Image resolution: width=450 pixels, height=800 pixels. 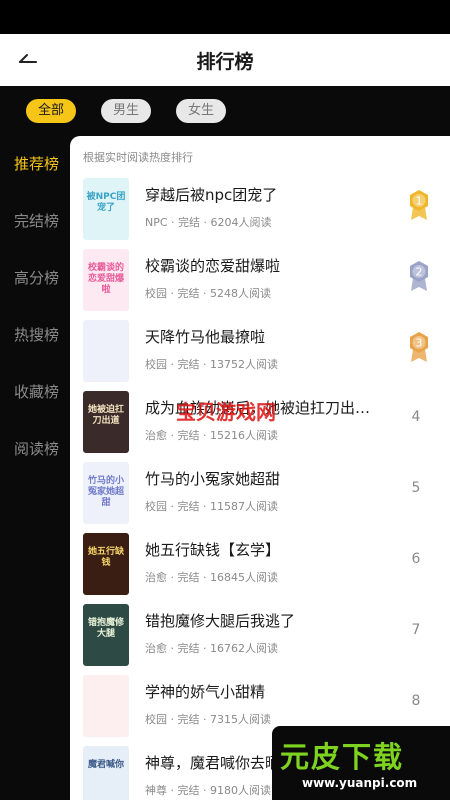 I want to click on rank-number: 8, so click(x=416, y=701).